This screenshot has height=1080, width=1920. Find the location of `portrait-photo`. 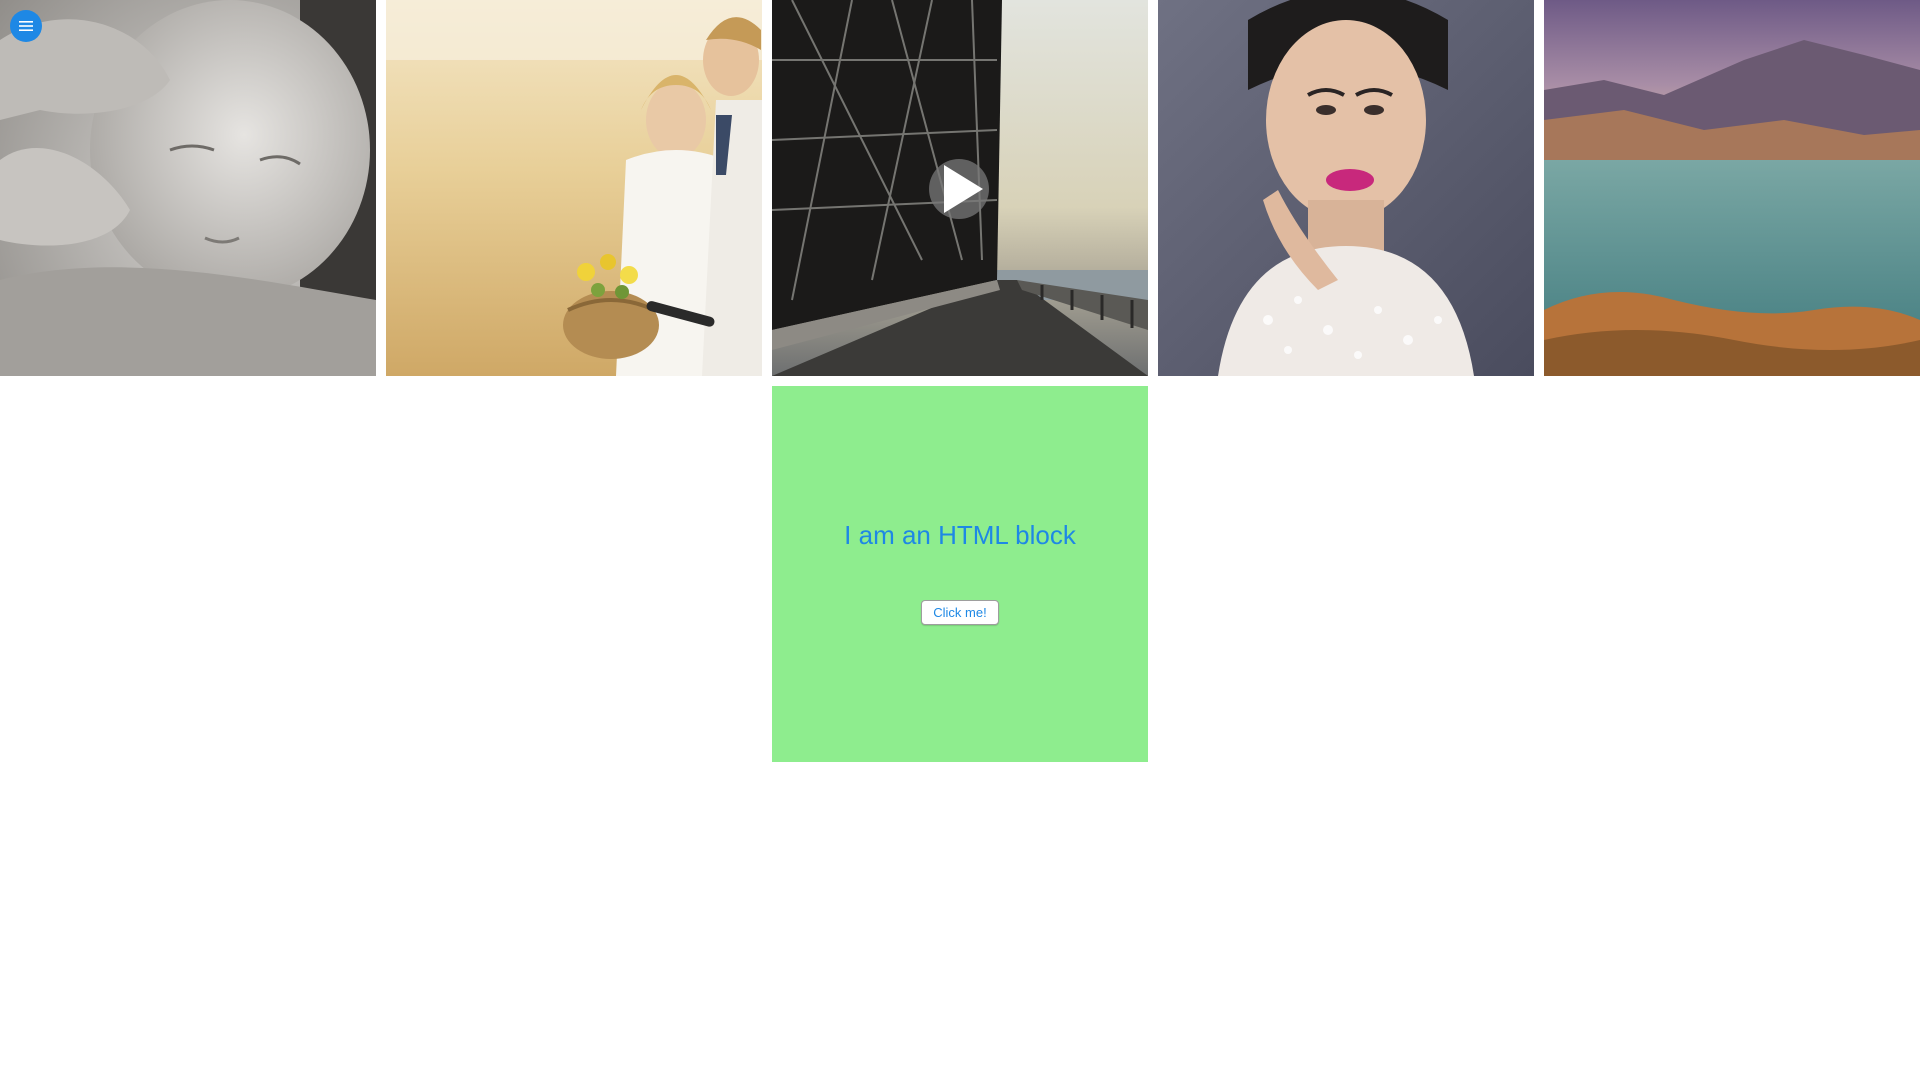

portrait-photo is located at coordinates (1346, 188).